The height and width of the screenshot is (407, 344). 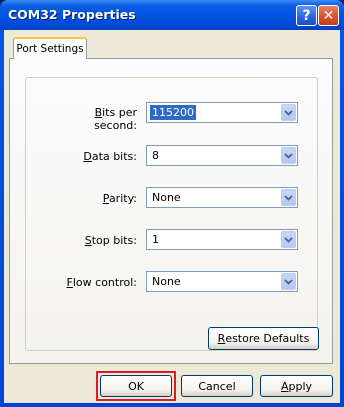 I want to click on bits-per-second-value: 115200, so click(x=173, y=112).